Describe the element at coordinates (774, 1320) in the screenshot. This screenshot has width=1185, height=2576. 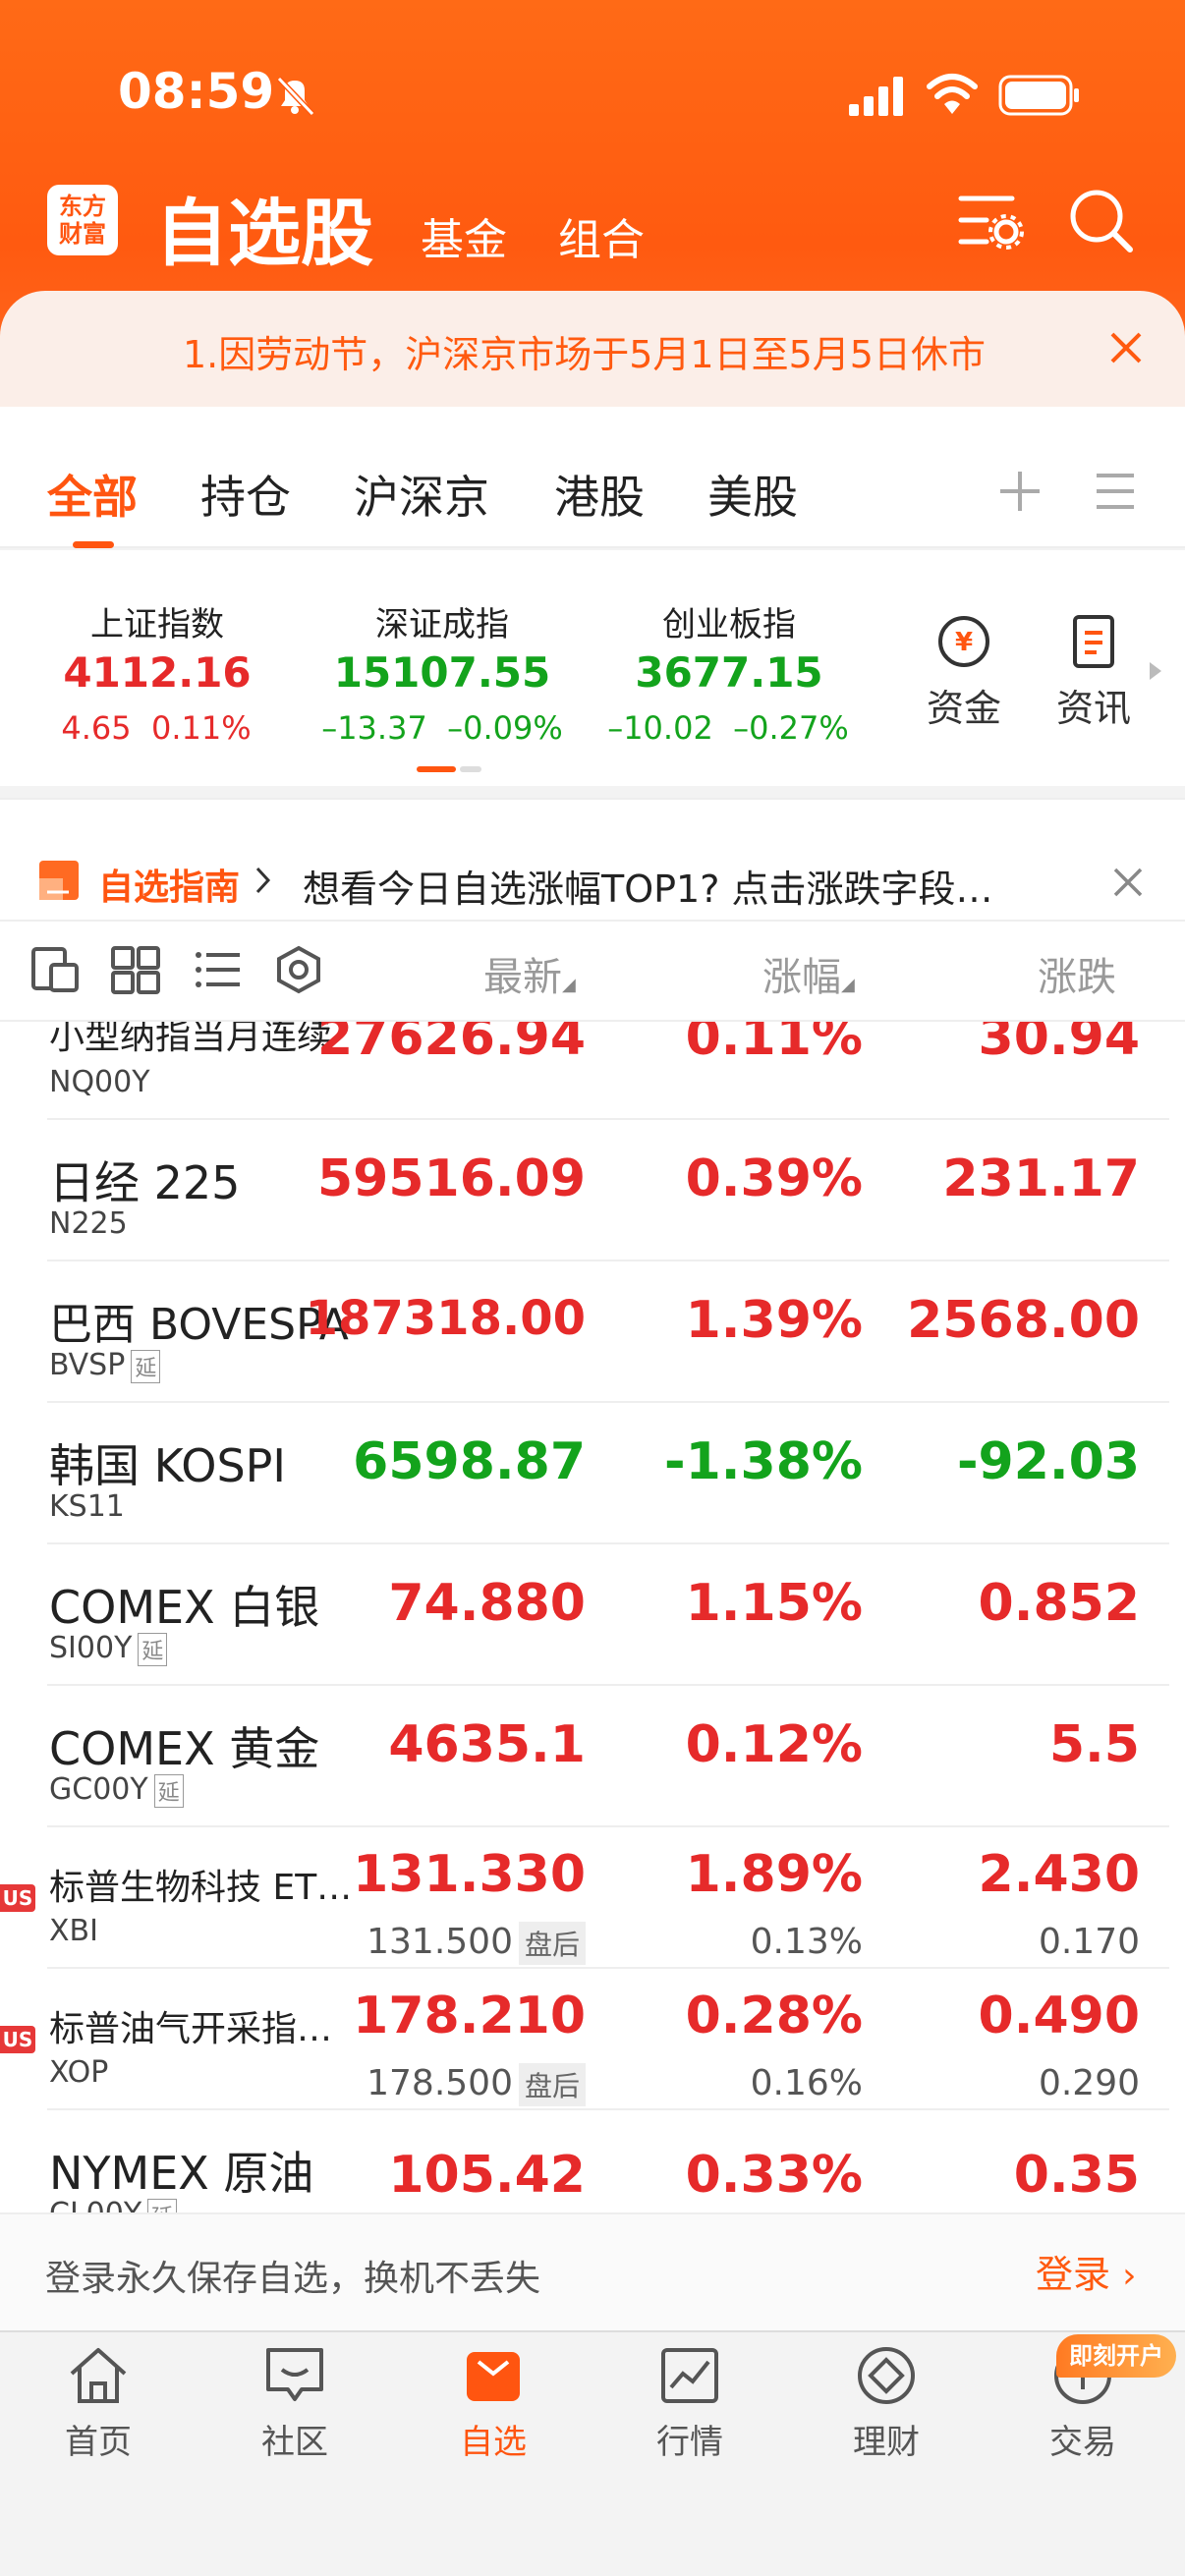
I see `stock-pct: 1.39%` at that location.